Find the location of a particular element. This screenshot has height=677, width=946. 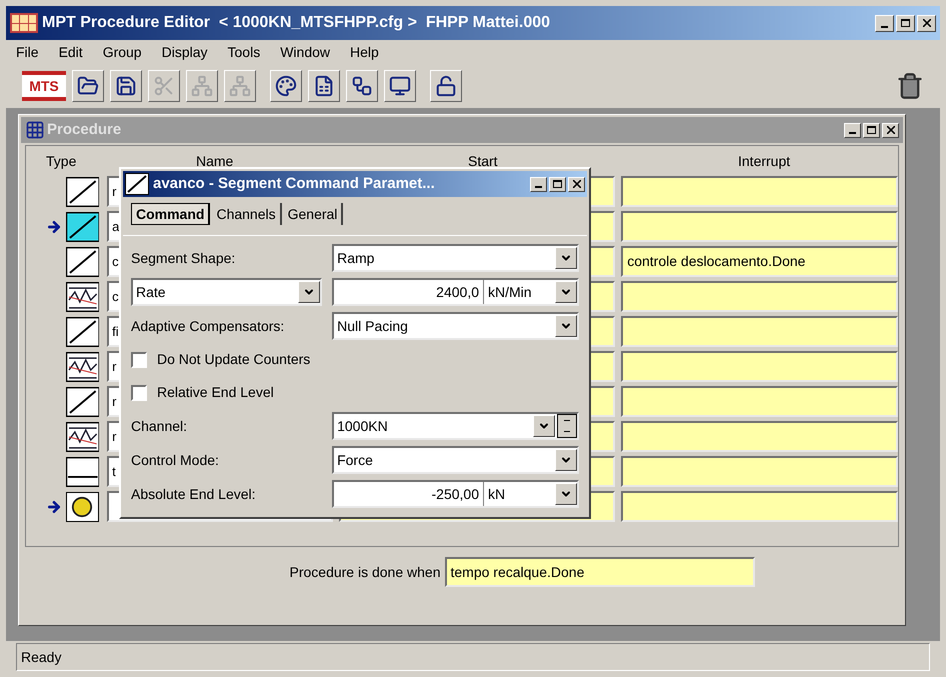

menu-item: Display is located at coordinates (185, 52).